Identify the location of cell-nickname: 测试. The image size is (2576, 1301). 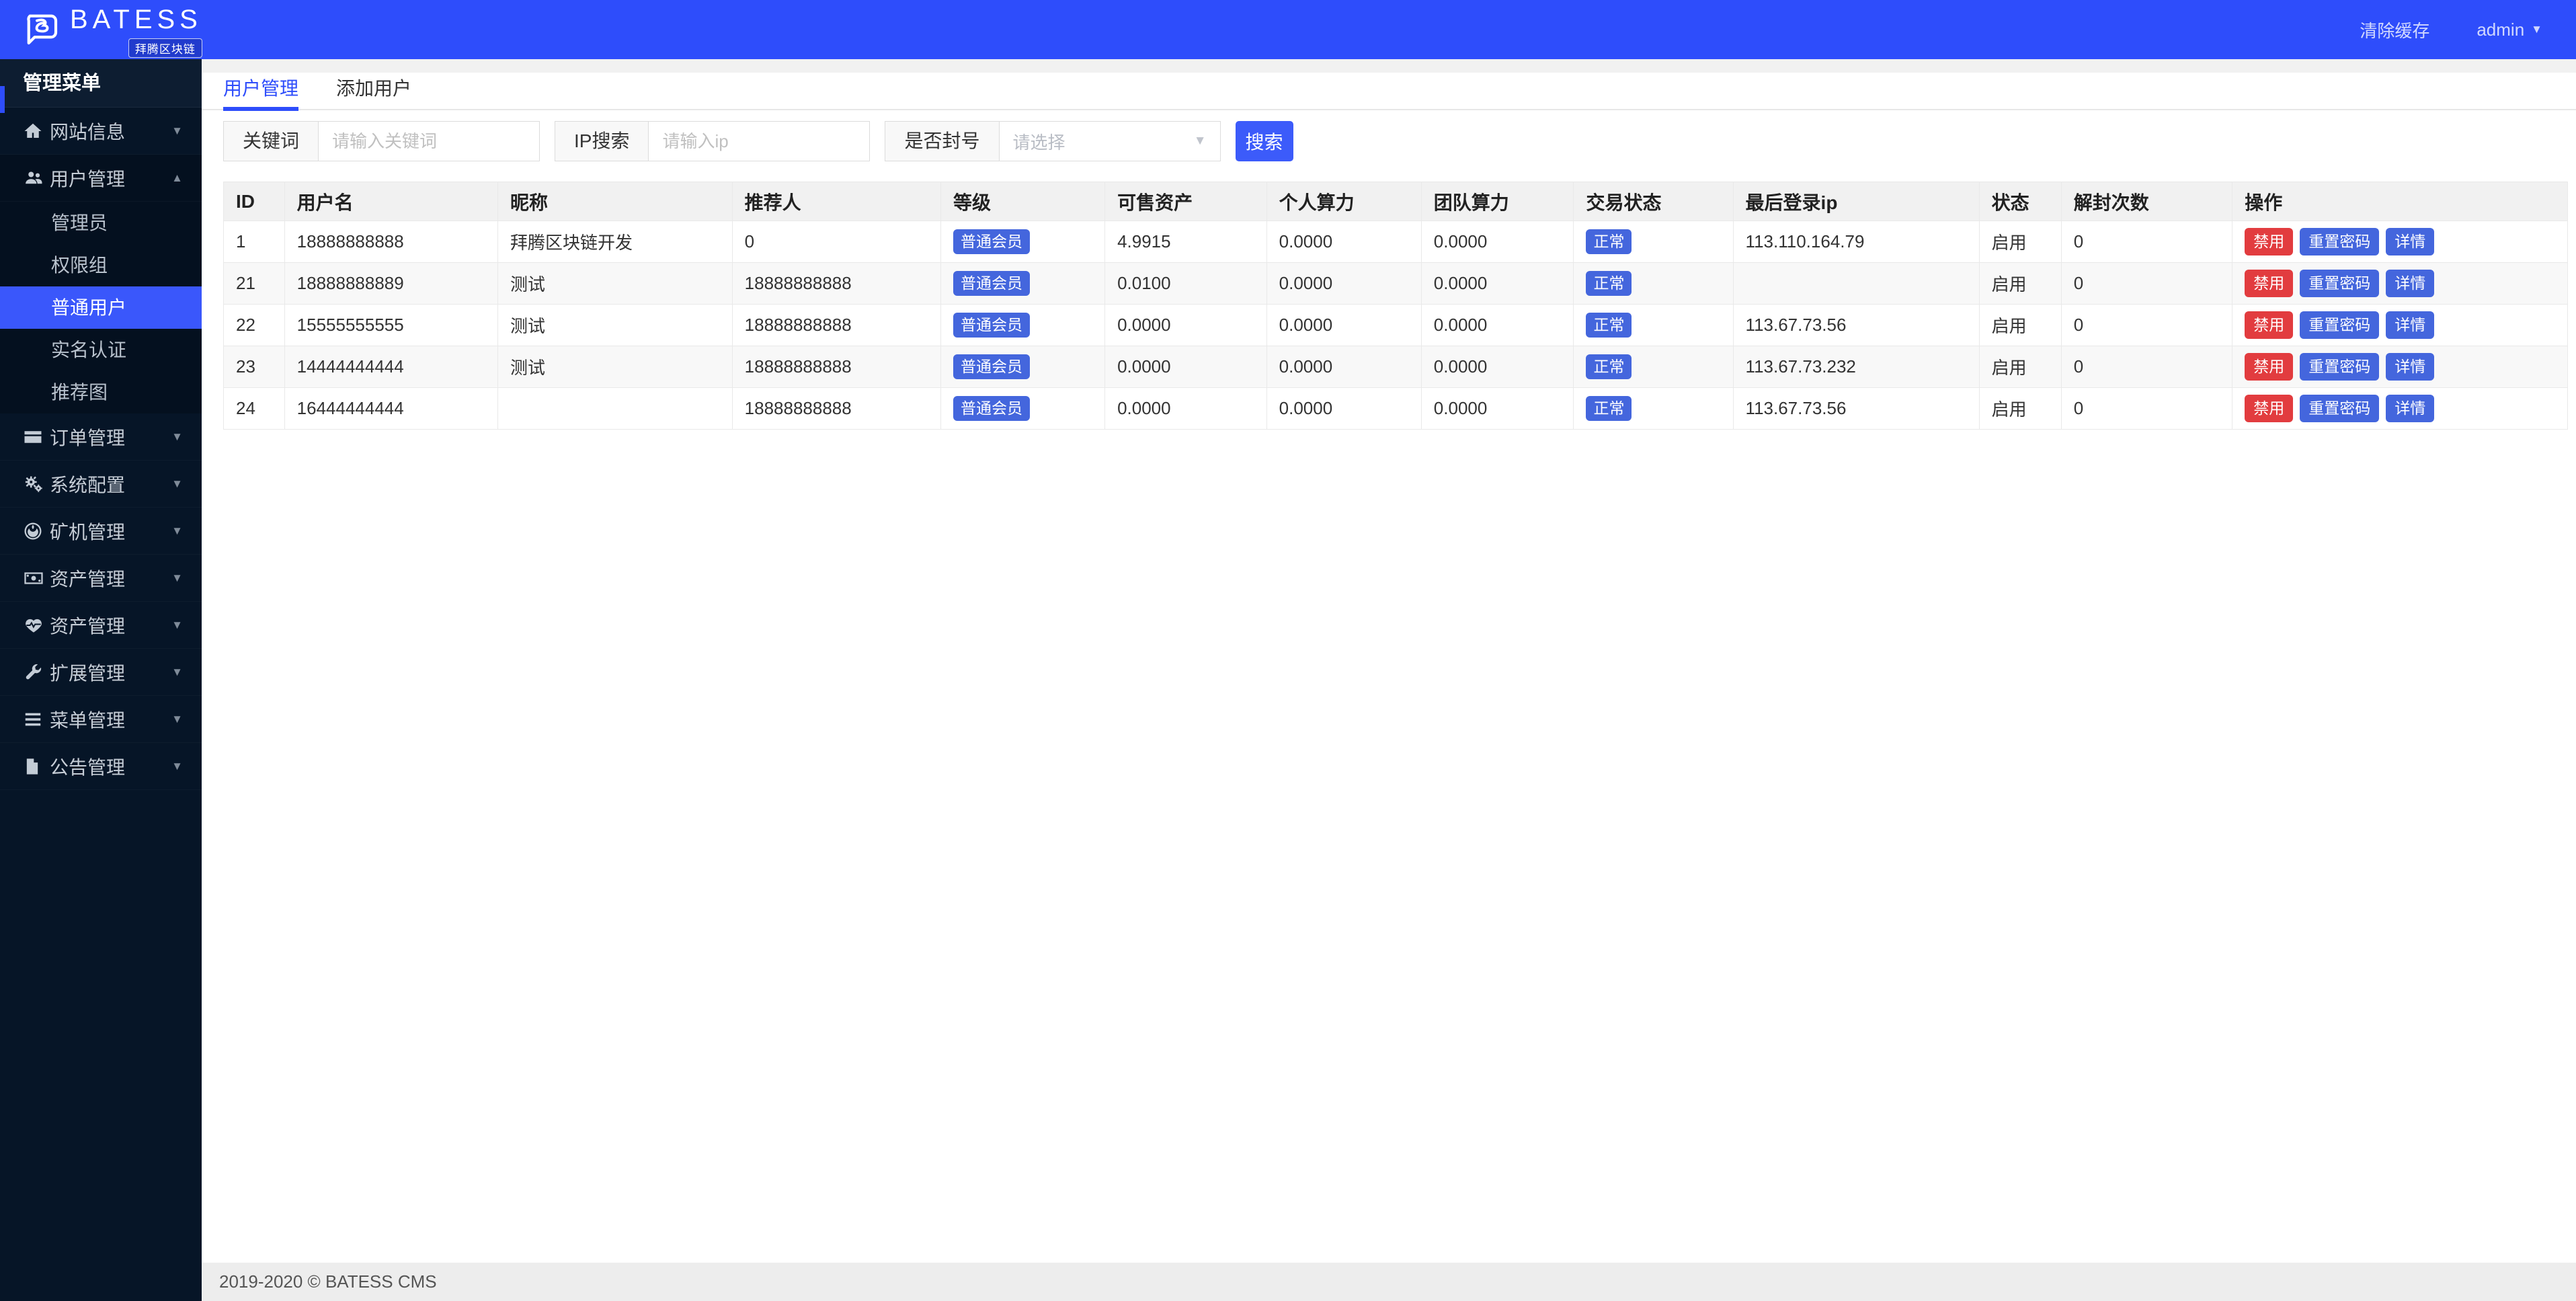
(615, 283).